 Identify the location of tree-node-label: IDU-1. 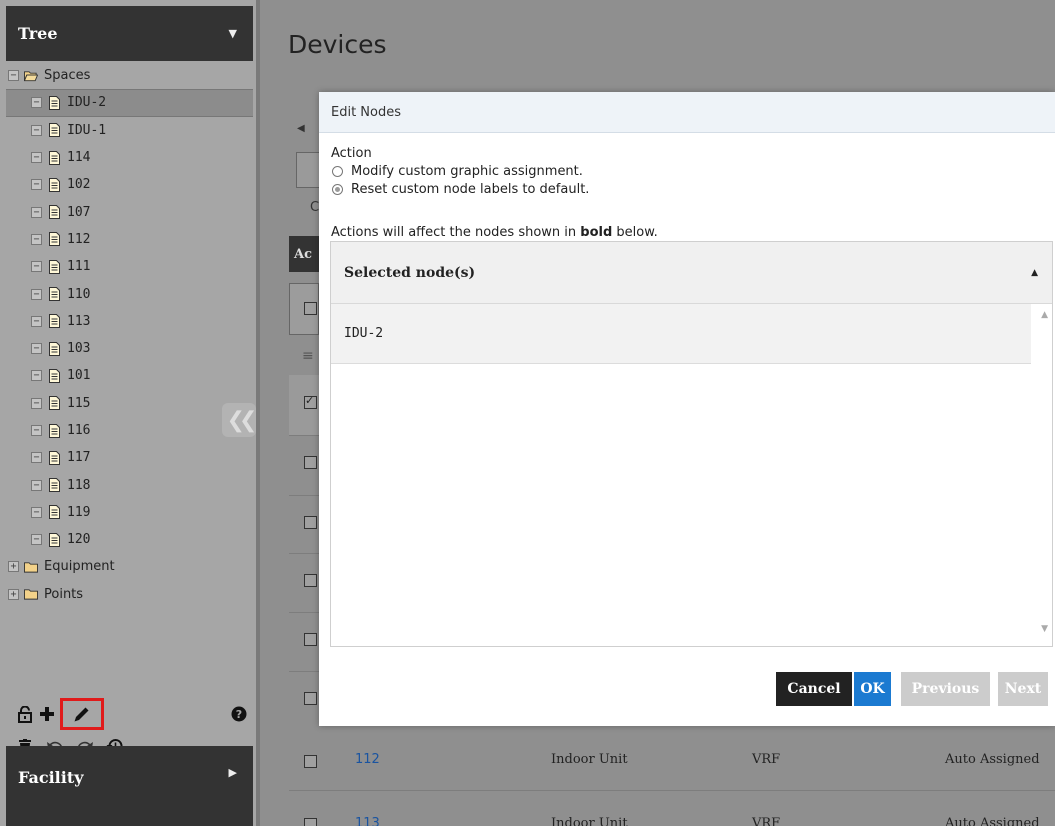
(87, 130).